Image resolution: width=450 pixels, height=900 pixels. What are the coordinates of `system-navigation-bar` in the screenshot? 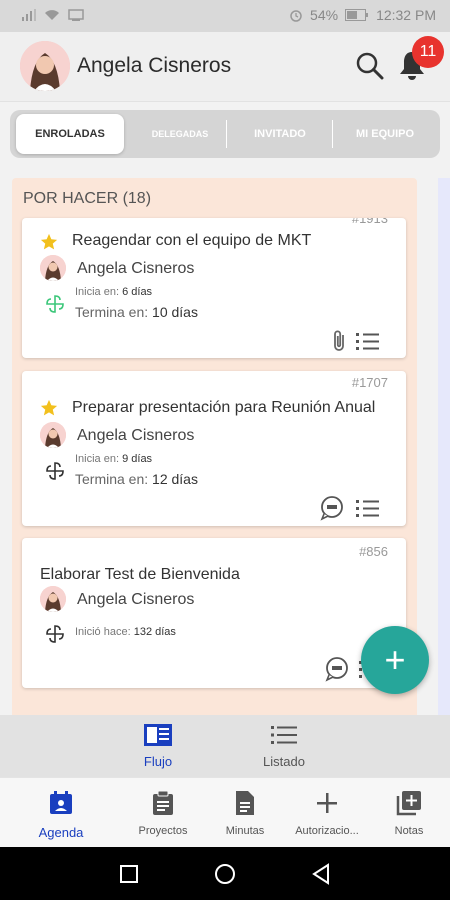 It's located at (225, 873).